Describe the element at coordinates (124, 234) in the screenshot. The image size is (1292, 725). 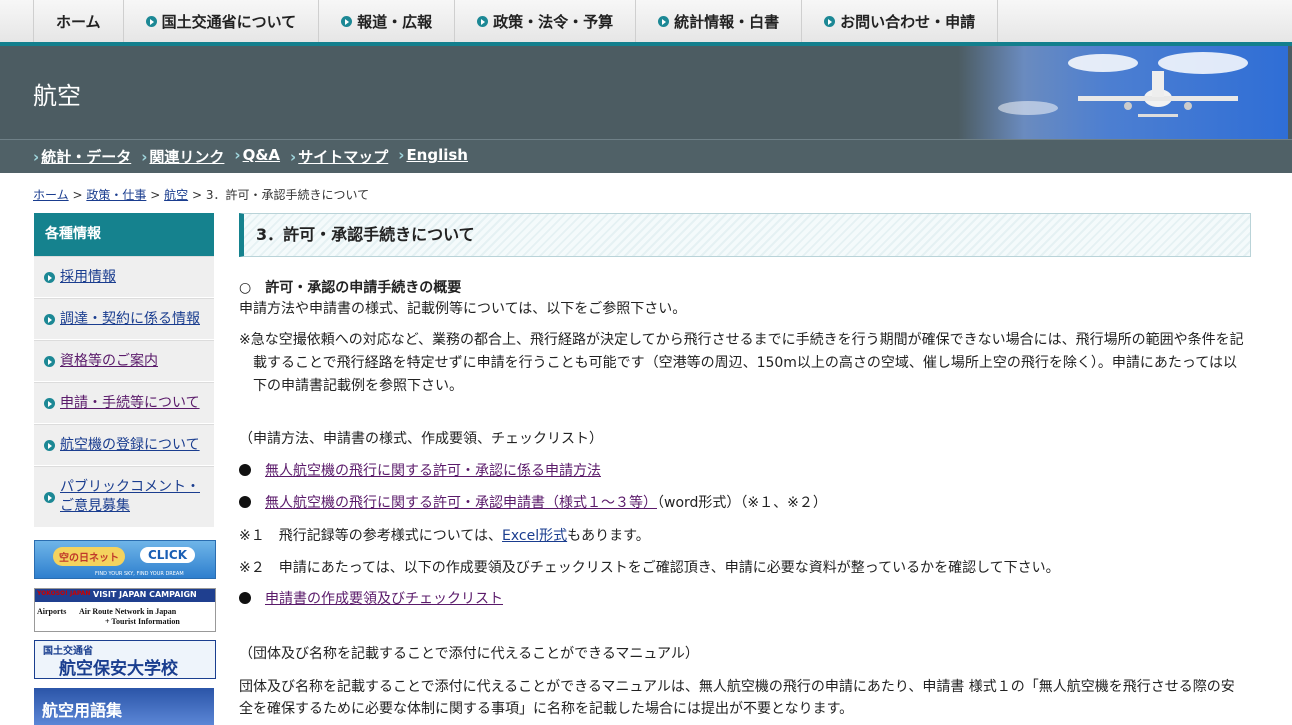
I see `sidebar-heading: 各種情報` at that location.